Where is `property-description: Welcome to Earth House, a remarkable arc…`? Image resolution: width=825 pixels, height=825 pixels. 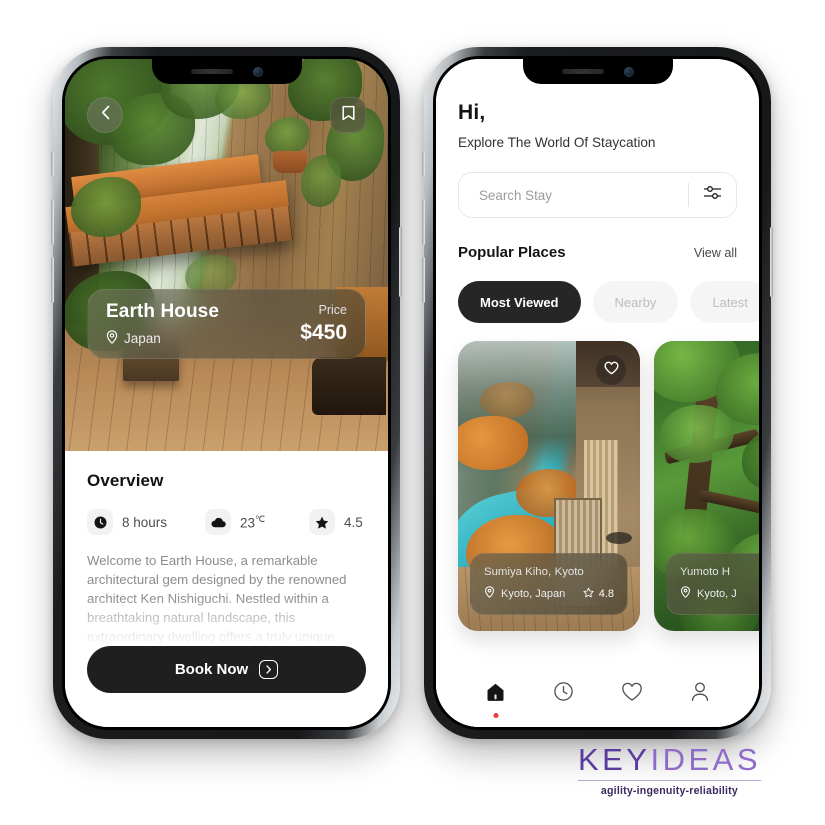 property-description: Welcome to Earth House, a remarkable arc… is located at coordinates (217, 598).